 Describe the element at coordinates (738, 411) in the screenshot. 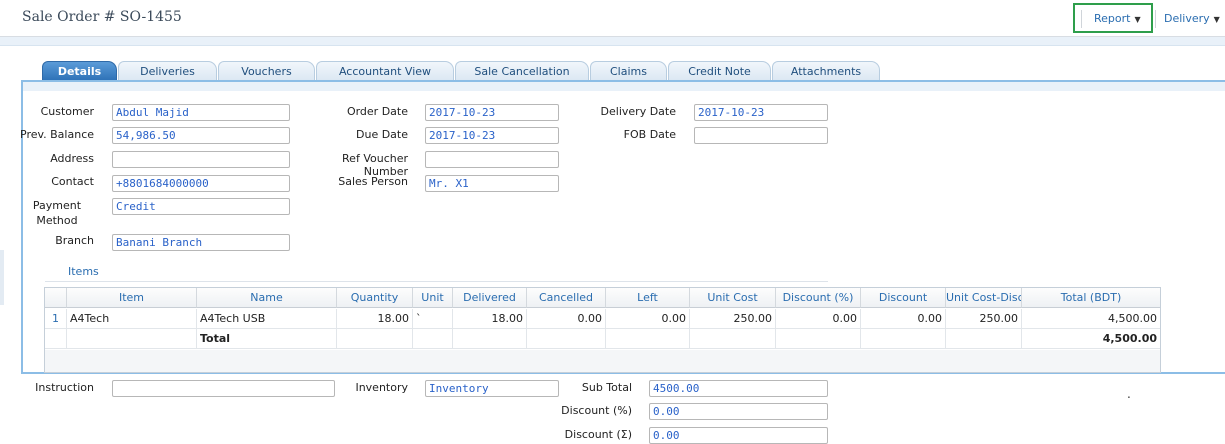

I see `discount-pct-field: 0.00` at that location.